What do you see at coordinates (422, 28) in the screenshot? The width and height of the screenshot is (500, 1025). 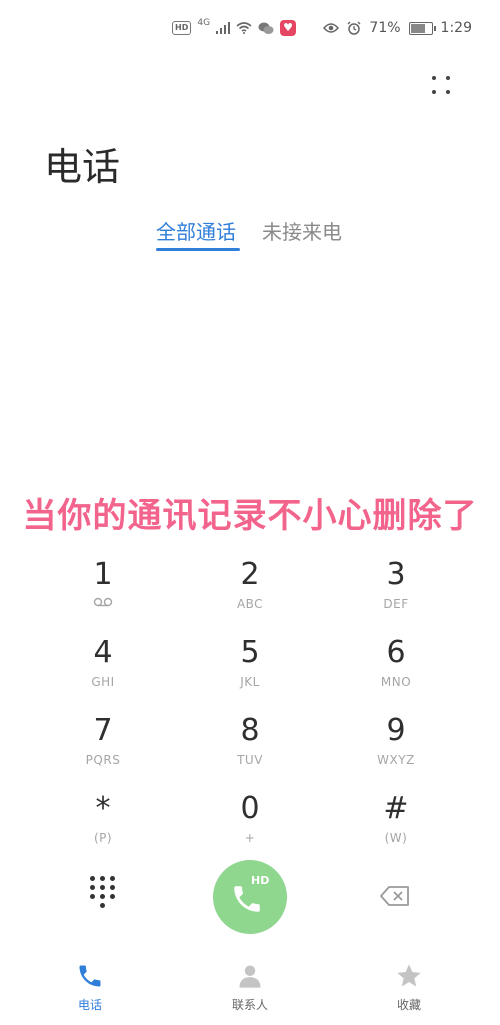 I see `battery-icon` at bounding box center [422, 28].